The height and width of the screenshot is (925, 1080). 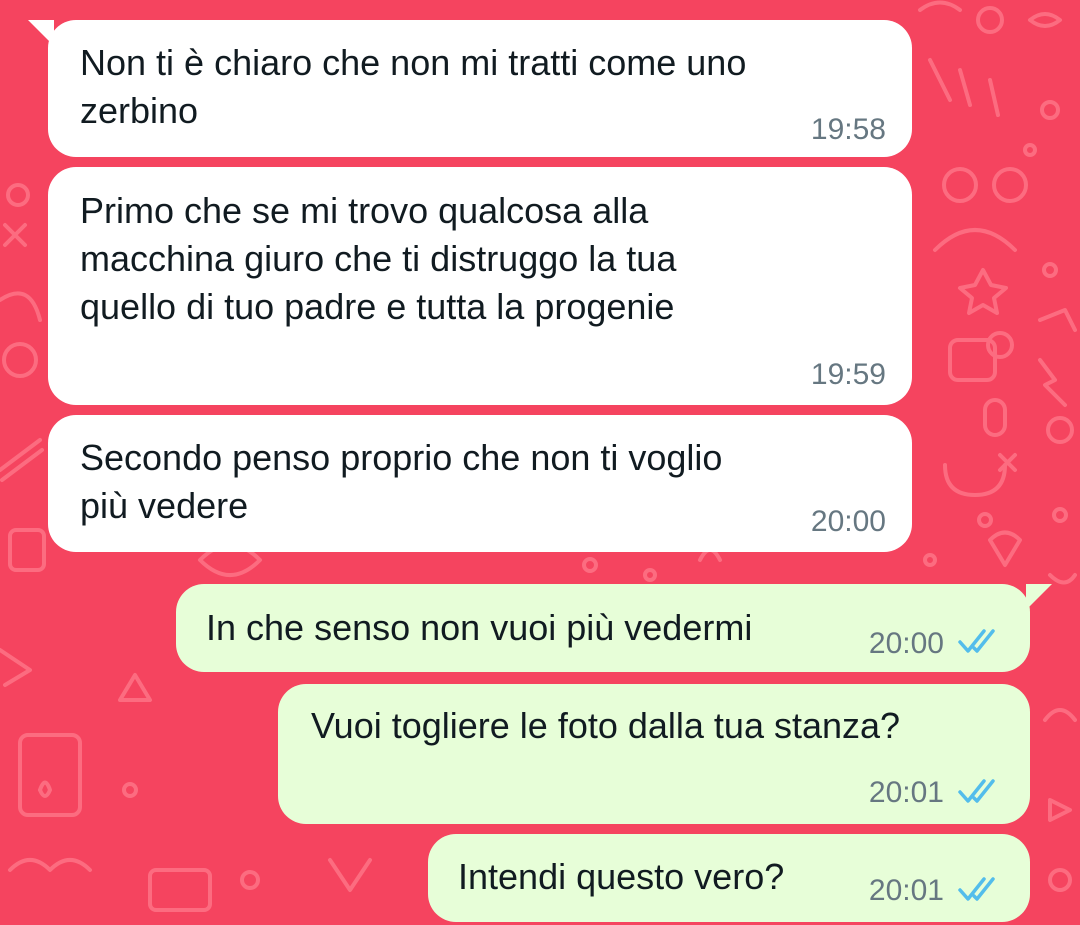 What do you see at coordinates (606, 725) in the screenshot?
I see `message-text: Vuoi togliere le foto dalla tua stanza?` at bounding box center [606, 725].